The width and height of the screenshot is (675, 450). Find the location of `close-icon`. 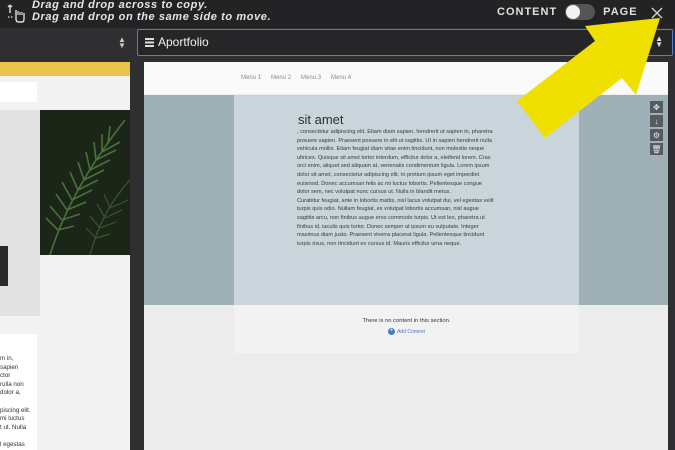

close-icon is located at coordinates (657, 13).